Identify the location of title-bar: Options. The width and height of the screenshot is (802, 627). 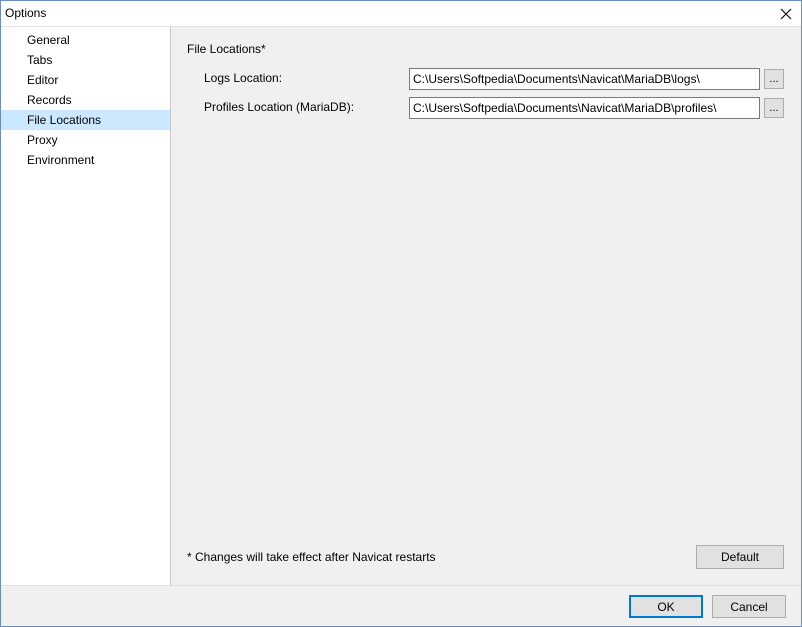
(401, 13).